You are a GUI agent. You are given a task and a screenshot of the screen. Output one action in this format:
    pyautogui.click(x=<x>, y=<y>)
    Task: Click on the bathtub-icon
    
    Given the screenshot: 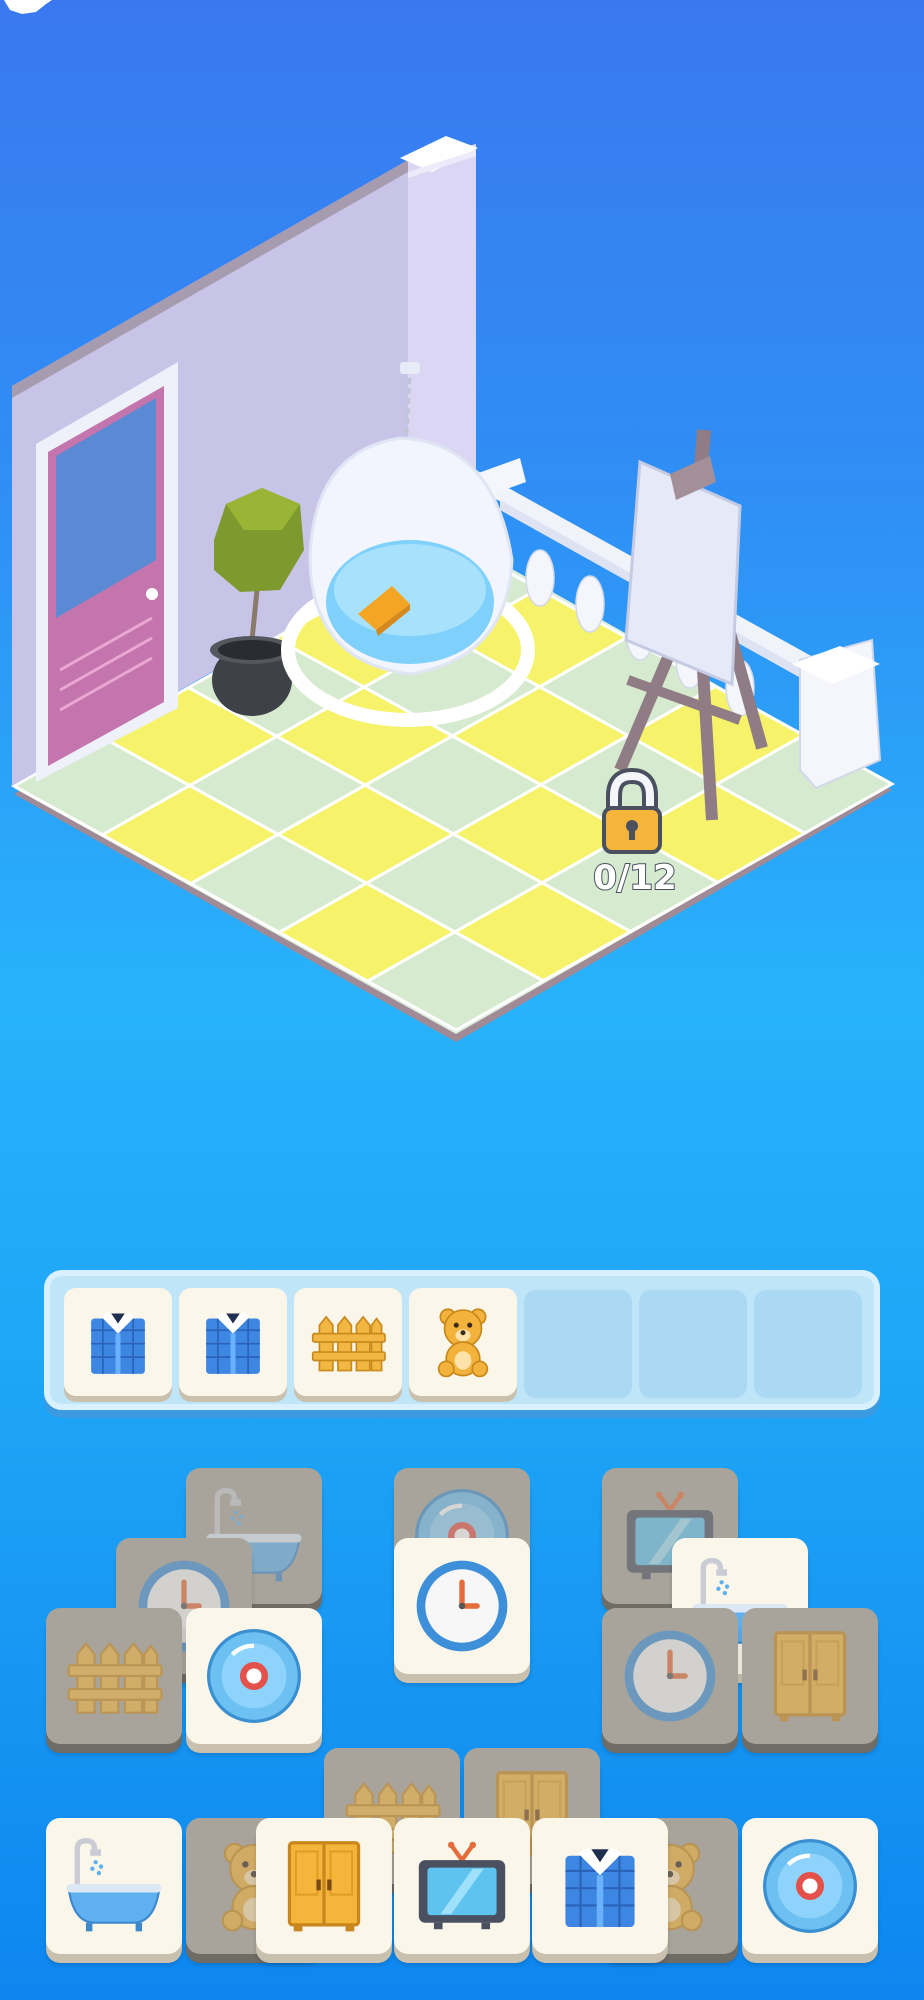 What is the action you would take?
    pyautogui.click(x=114, y=1886)
    